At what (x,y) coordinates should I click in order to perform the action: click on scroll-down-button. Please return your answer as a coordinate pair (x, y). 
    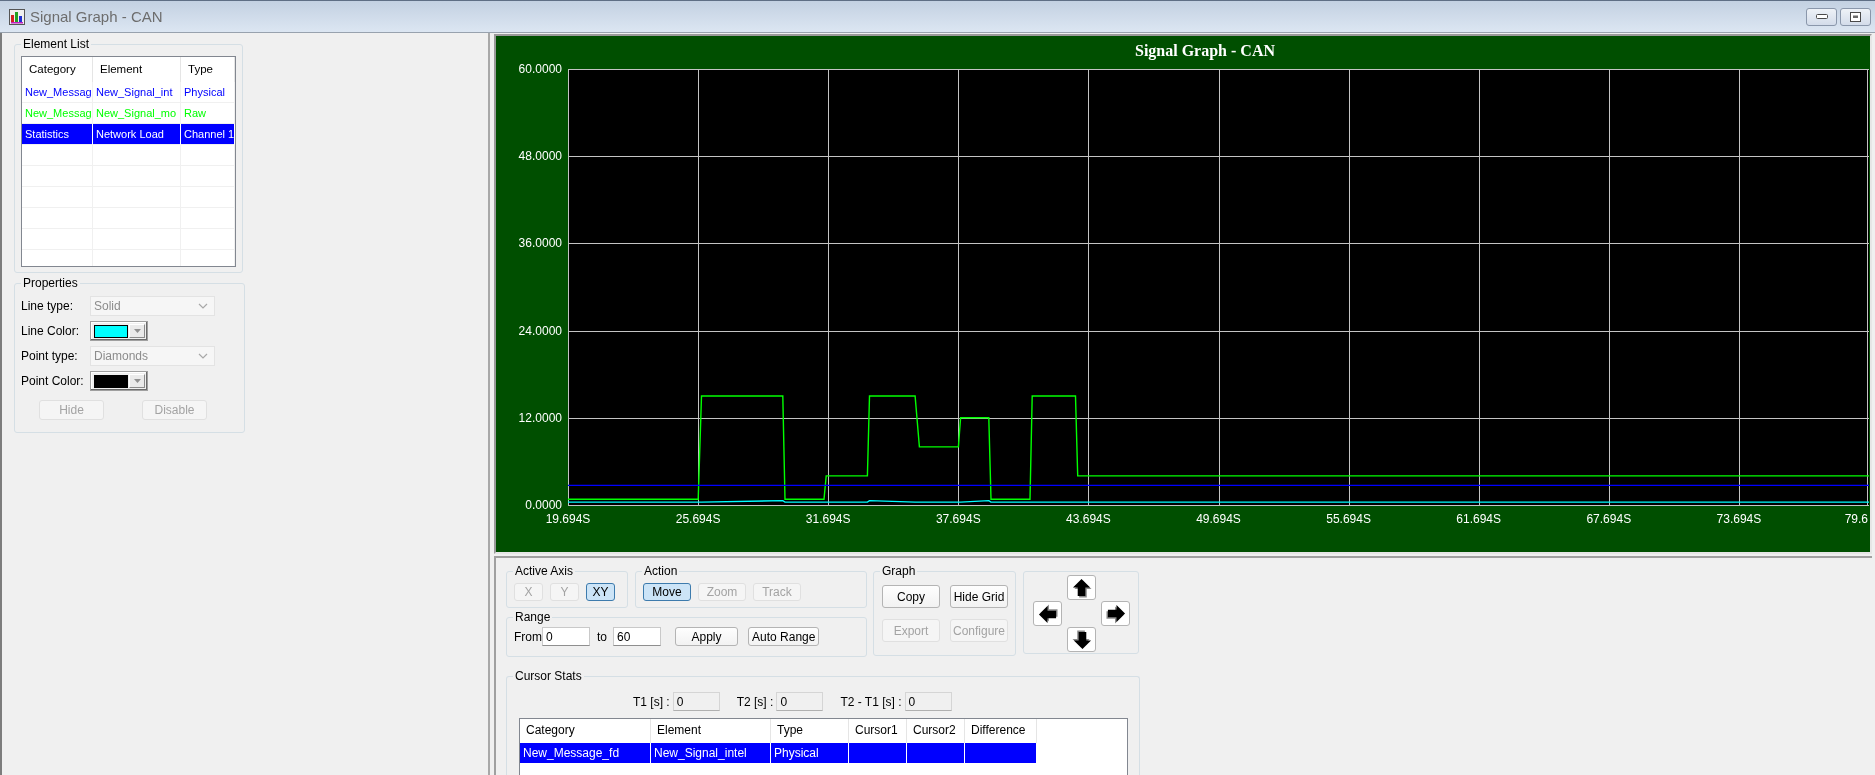
    Looking at the image, I should click on (1081, 639).